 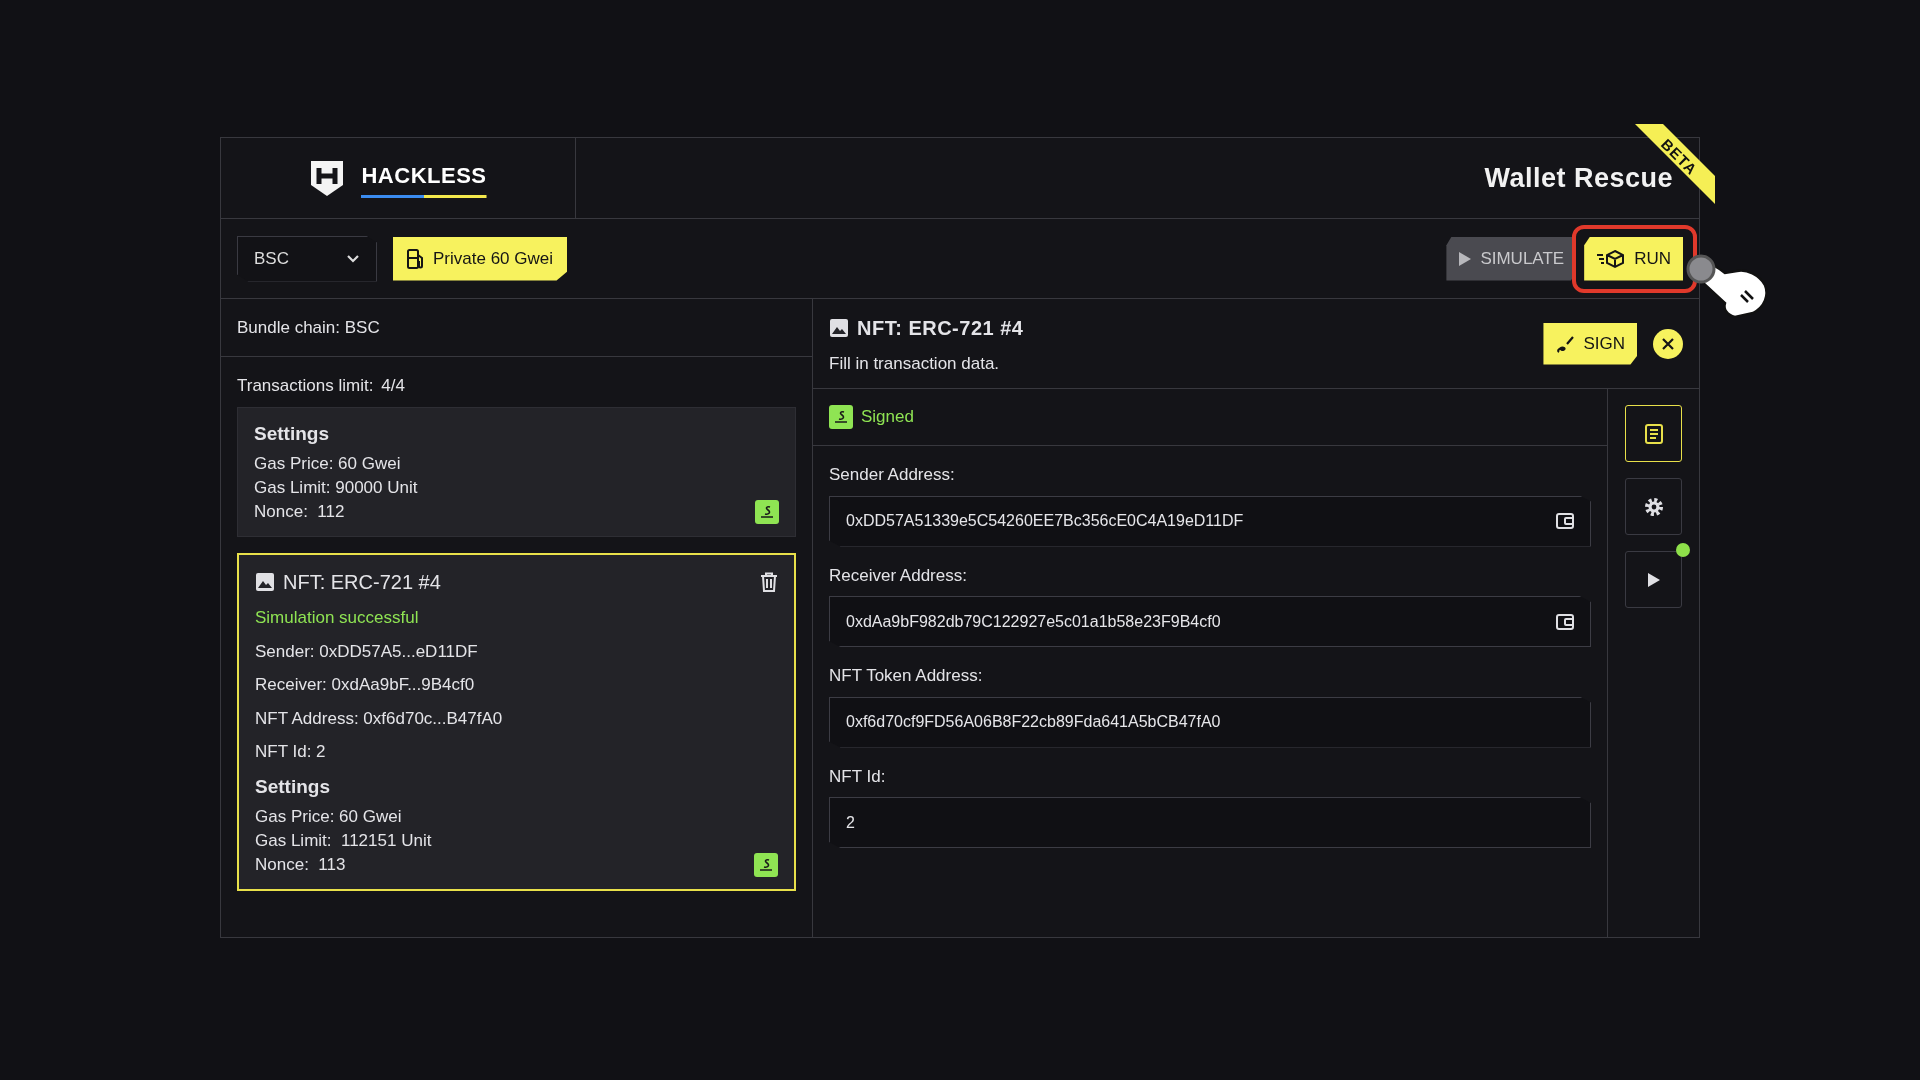 I want to click on detail-line: Sender: 0xDD57A5...eD11DF, so click(x=367, y=651).